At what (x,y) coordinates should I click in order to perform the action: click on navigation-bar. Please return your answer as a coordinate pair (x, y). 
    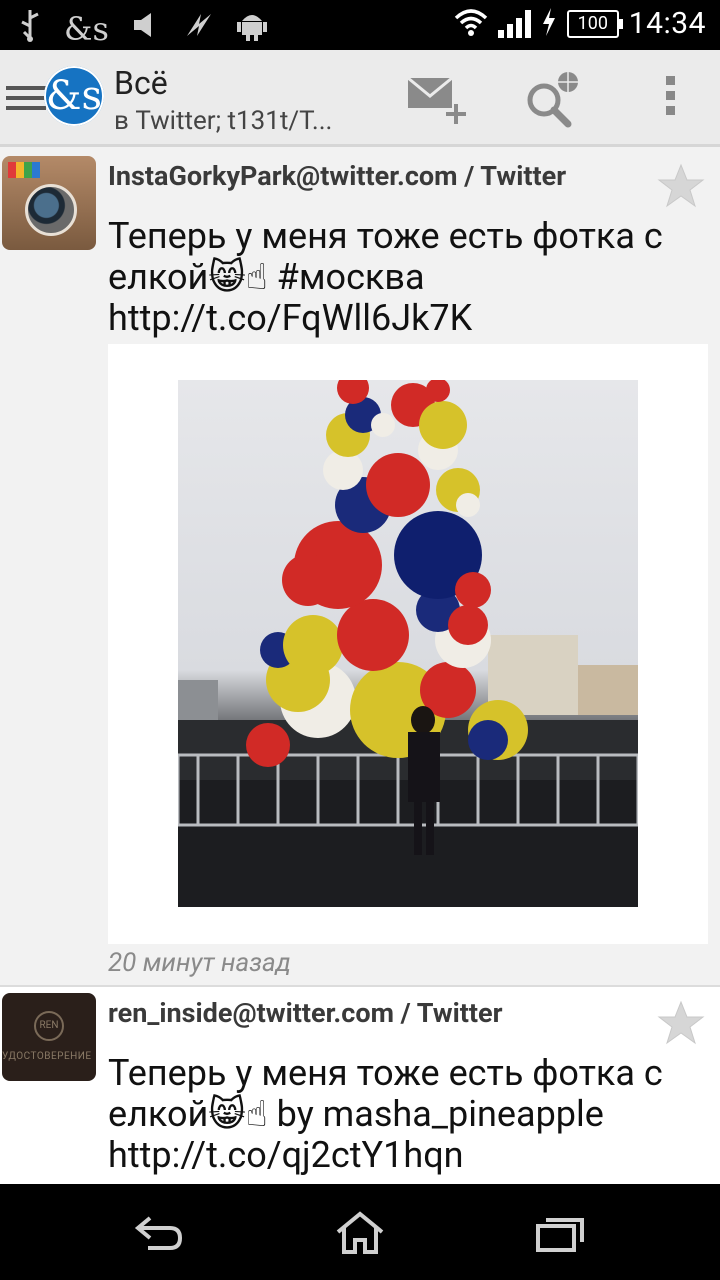
    Looking at the image, I should click on (360, 1232).